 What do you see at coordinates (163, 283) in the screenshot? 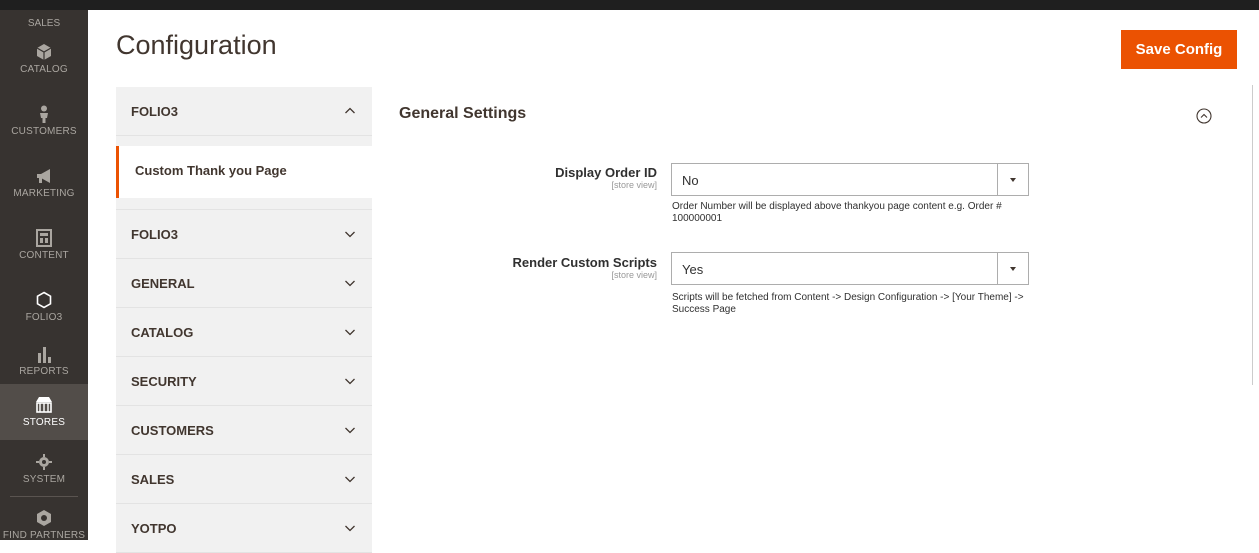
I see `tab-label: GENERAL` at bounding box center [163, 283].